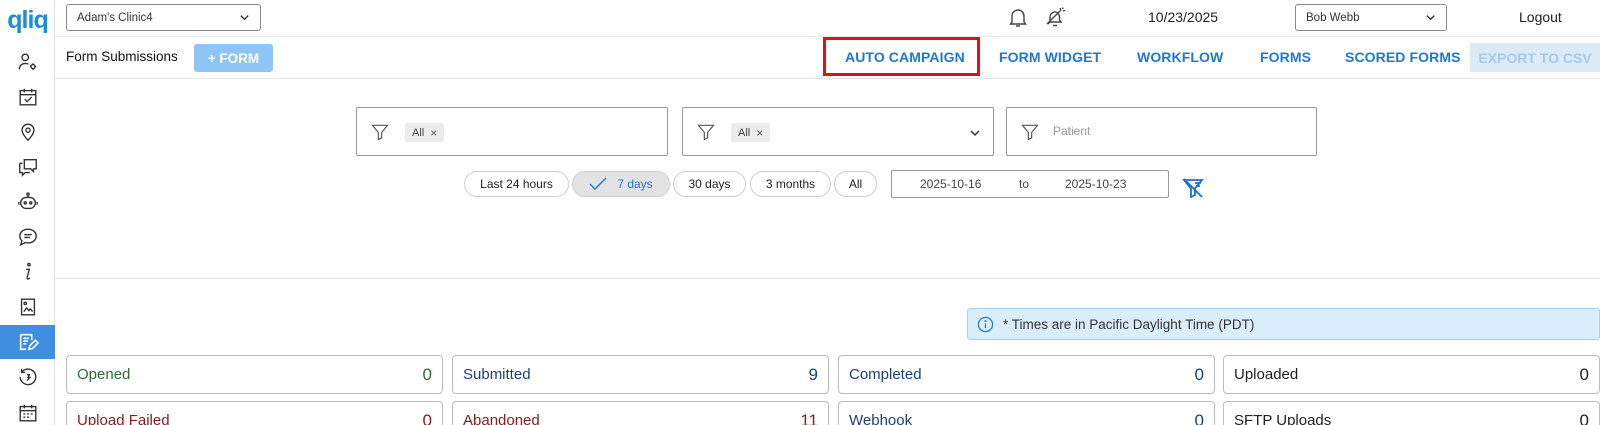  Describe the element at coordinates (123, 418) in the screenshot. I see `stat-label: Upload Failed` at that location.